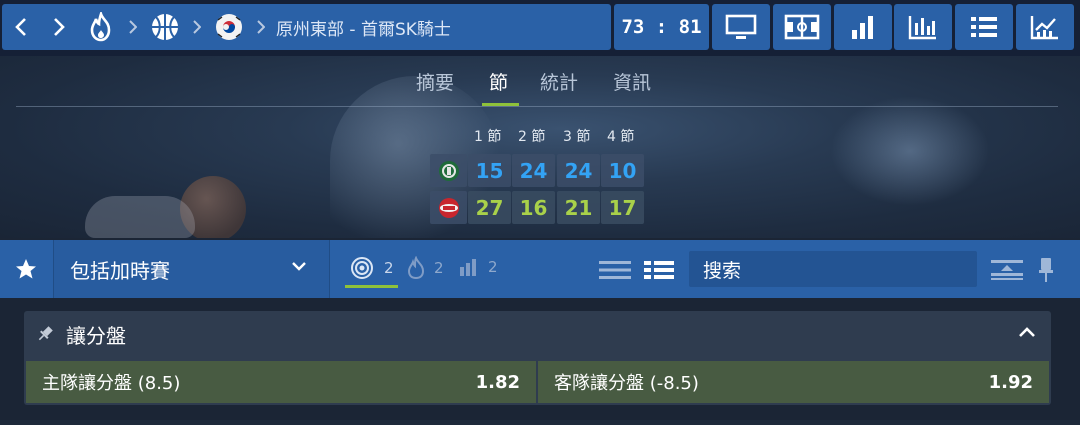  Describe the element at coordinates (489, 207) in the screenshot. I see `away-period-1-score: 27` at that location.